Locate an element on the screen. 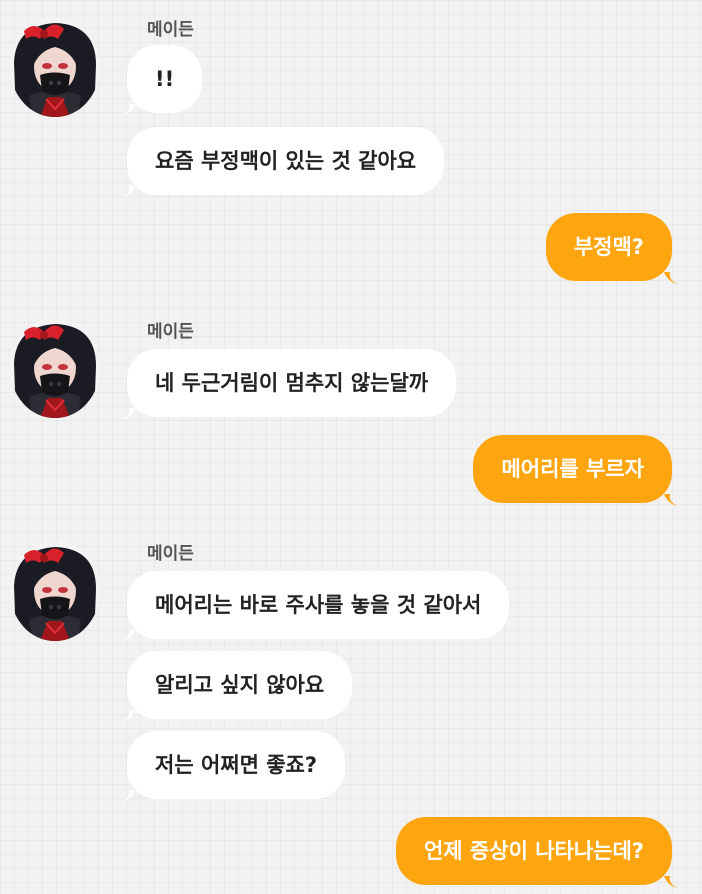  incoming-message-bubble: 메어리는 바로 주사를 놓을 것 같아서 is located at coordinates (315, 606).